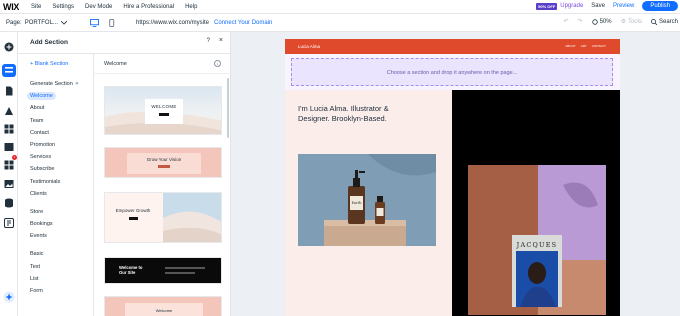 The height and width of the screenshot is (316, 680). Describe the element at coordinates (41, 224) in the screenshot. I see `category-label: Bookings` at that location.